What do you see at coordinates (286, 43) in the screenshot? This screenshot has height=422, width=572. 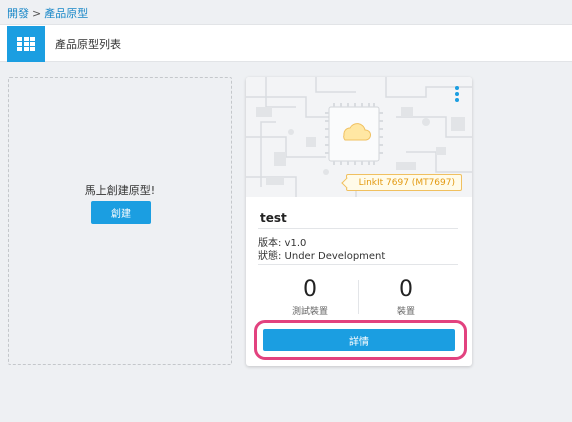 I see `page-header: 產品原型列表` at bounding box center [286, 43].